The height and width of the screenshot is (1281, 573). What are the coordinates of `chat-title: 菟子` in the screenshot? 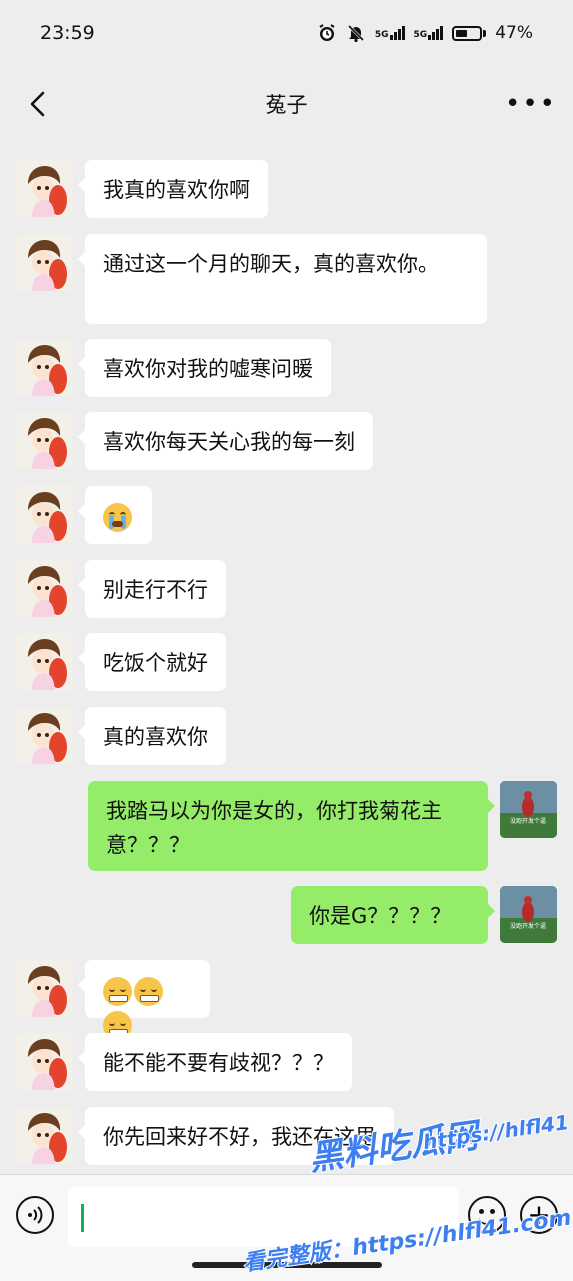 It's located at (286, 105).